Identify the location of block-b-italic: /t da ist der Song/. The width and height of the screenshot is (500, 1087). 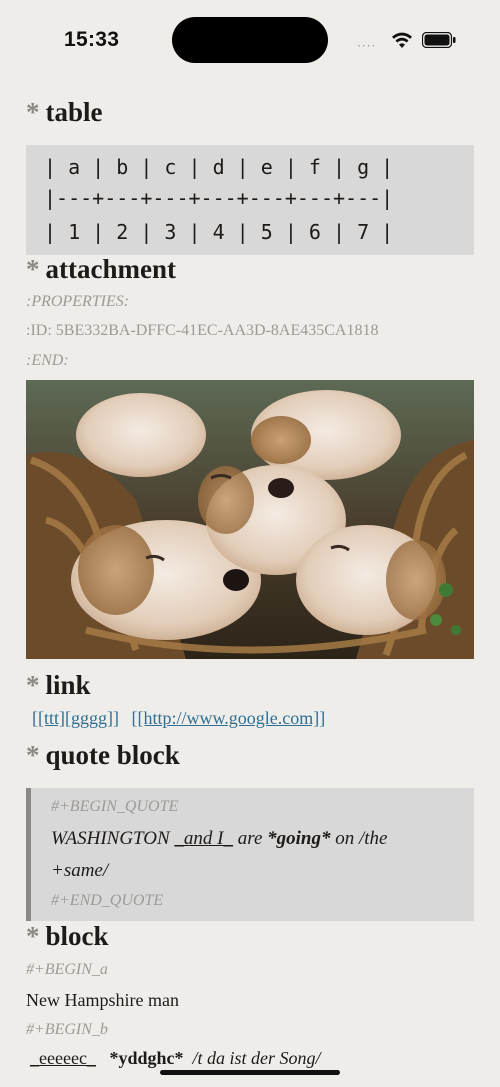
(256, 1058).